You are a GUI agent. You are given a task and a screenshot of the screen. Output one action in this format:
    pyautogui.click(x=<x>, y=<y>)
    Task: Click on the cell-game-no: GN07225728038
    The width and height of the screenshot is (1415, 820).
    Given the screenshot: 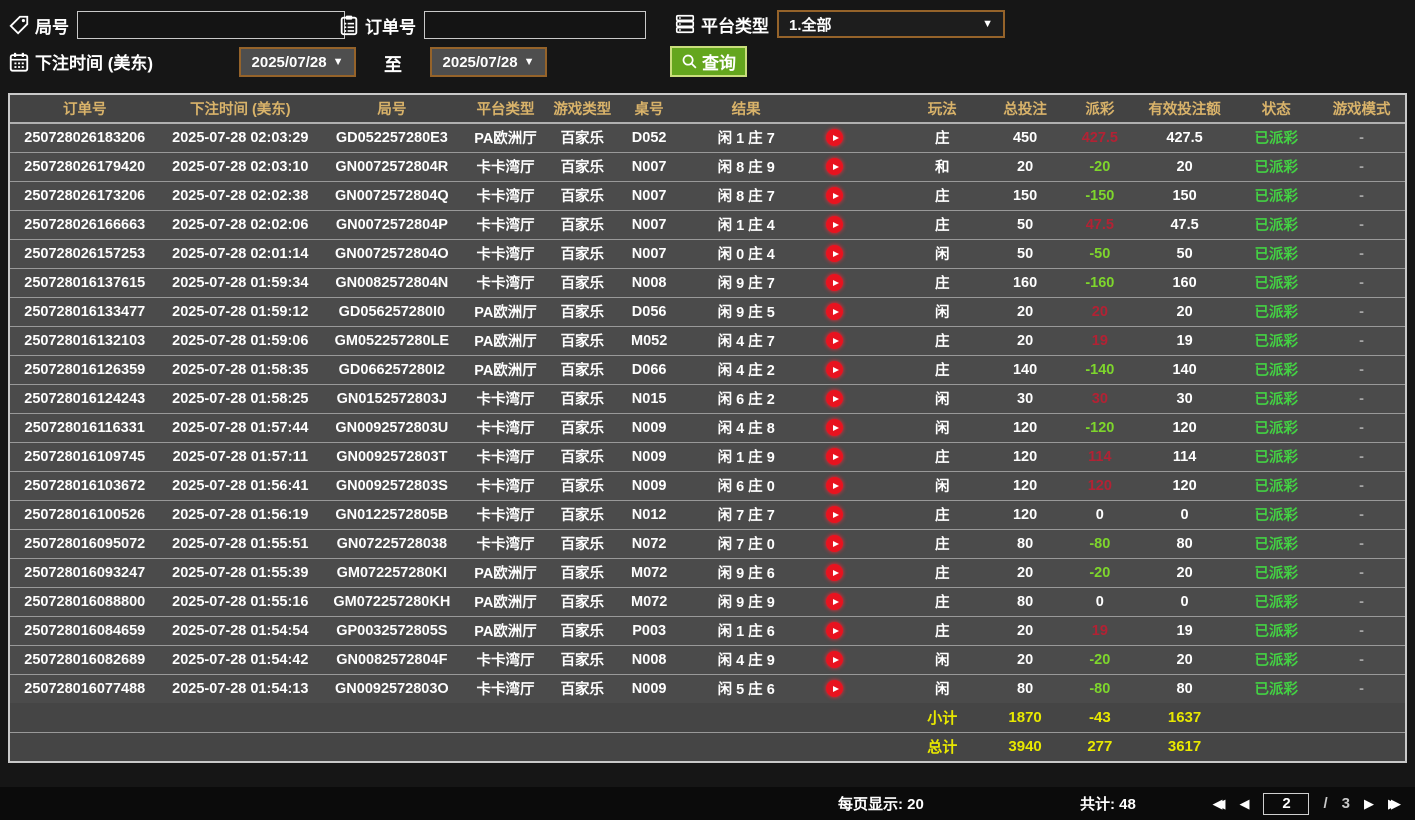 What is the action you would take?
    pyautogui.click(x=392, y=544)
    